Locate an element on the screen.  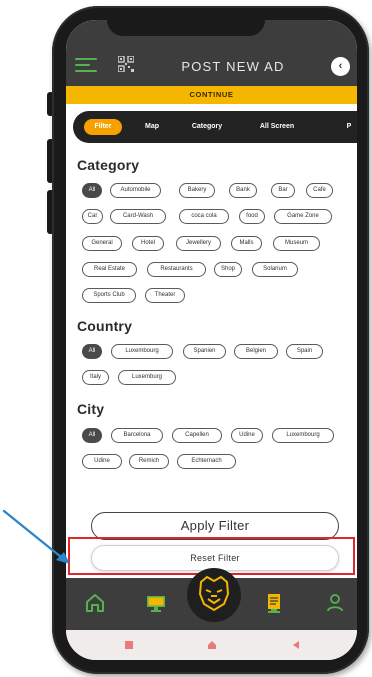
hamburger-icon is located at coordinates (86, 65).